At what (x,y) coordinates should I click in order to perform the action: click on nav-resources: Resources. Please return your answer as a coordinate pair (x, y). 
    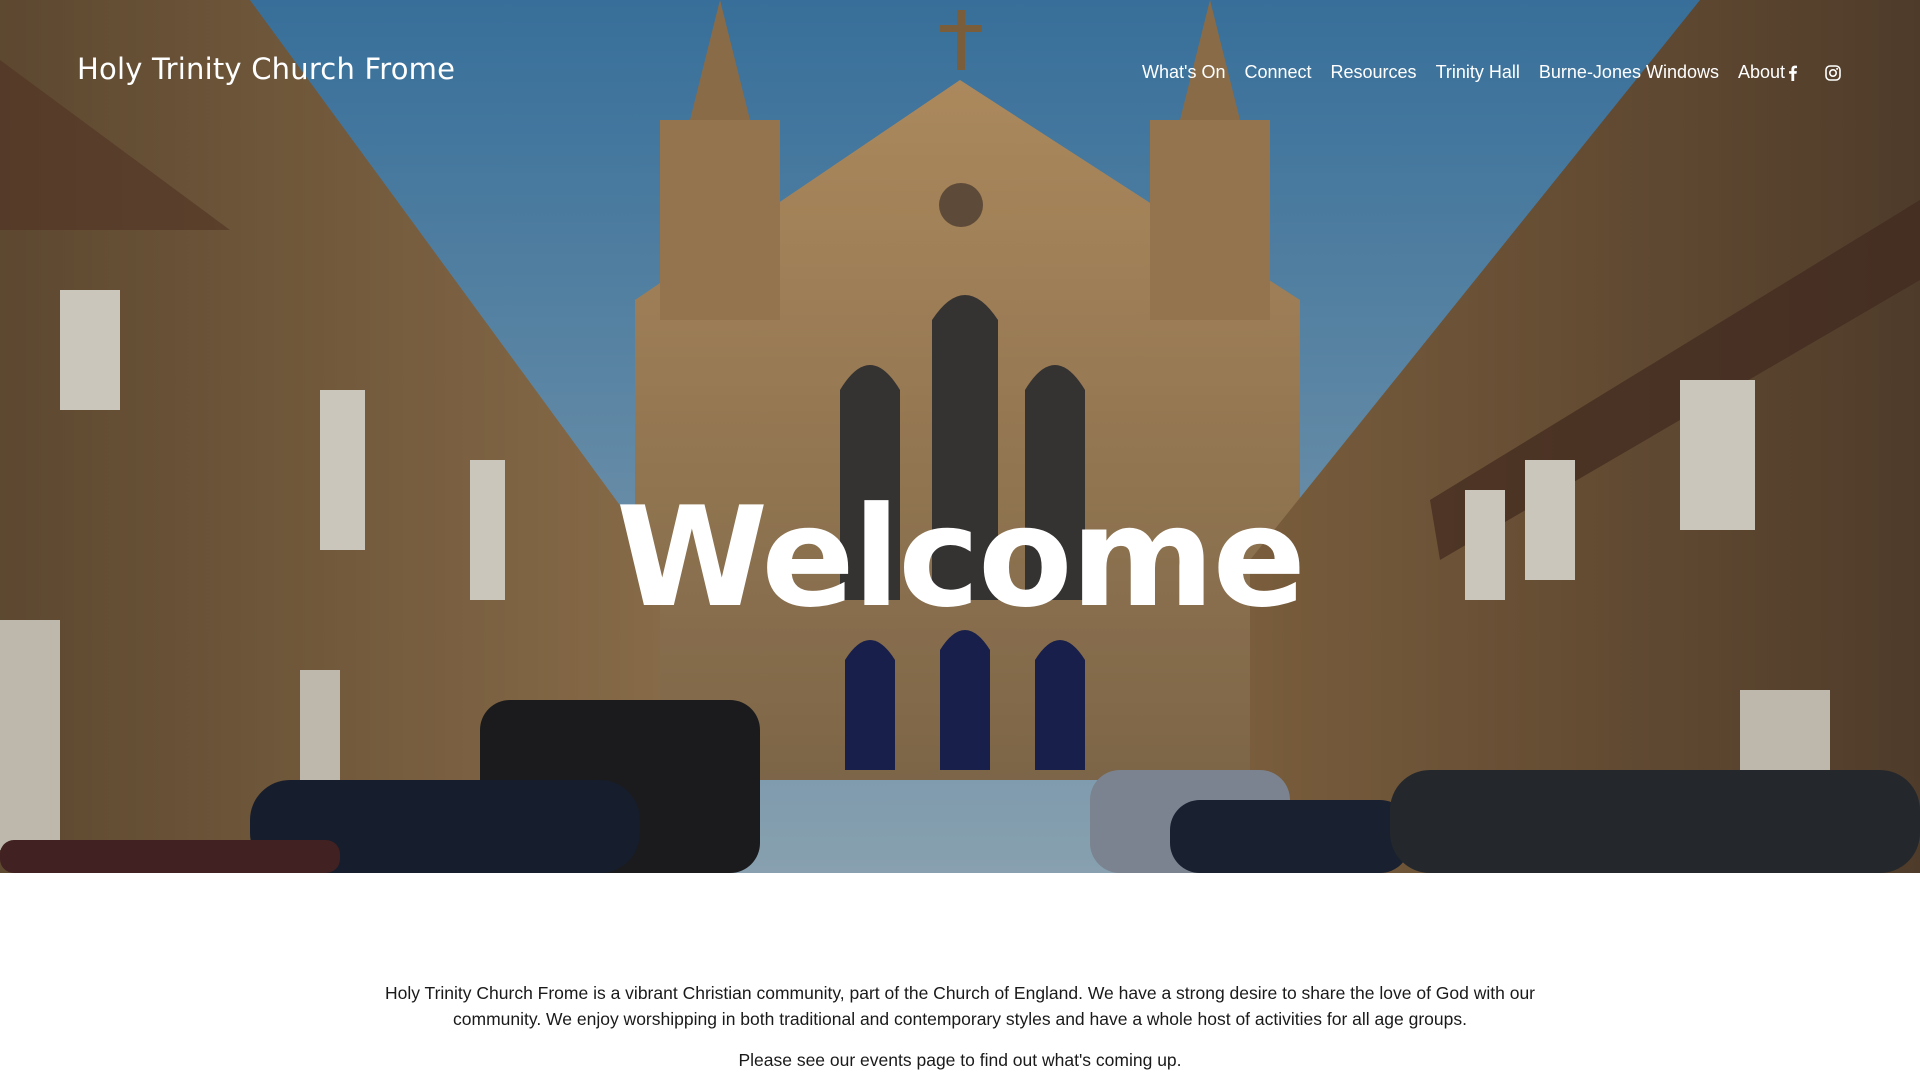
    Looking at the image, I should click on (1374, 72).